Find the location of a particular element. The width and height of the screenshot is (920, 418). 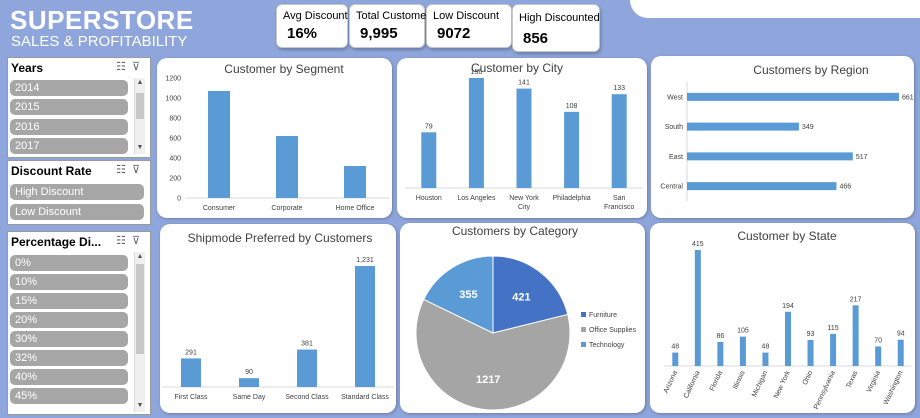

x-tick-label: Standard Class is located at coordinates (365, 397).